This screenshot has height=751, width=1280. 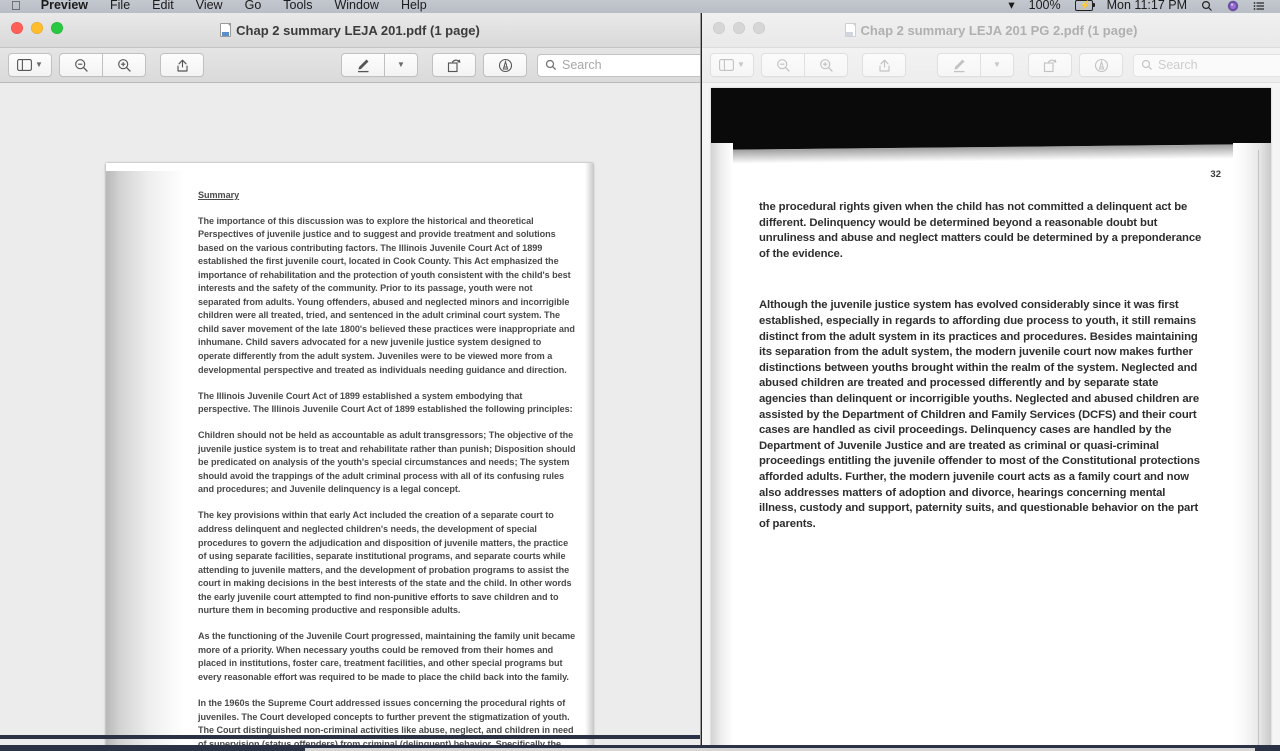 What do you see at coordinates (209, 6) in the screenshot?
I see `menu-item-view: View` at bounding box center [209, 6].